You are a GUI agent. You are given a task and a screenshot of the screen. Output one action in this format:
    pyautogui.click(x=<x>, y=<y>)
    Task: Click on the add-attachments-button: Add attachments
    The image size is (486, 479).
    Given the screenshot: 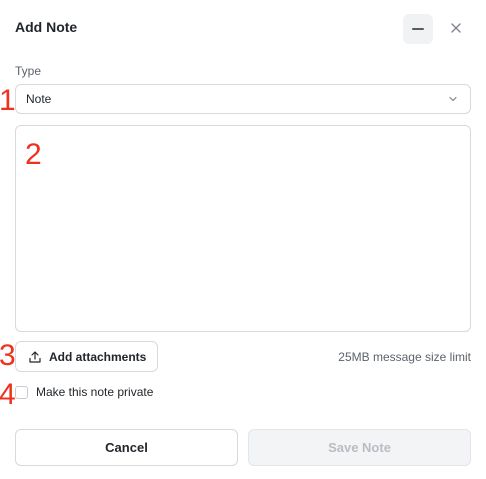 What is the action you would take?
    pyautogui.click(x=86, y=356)
    